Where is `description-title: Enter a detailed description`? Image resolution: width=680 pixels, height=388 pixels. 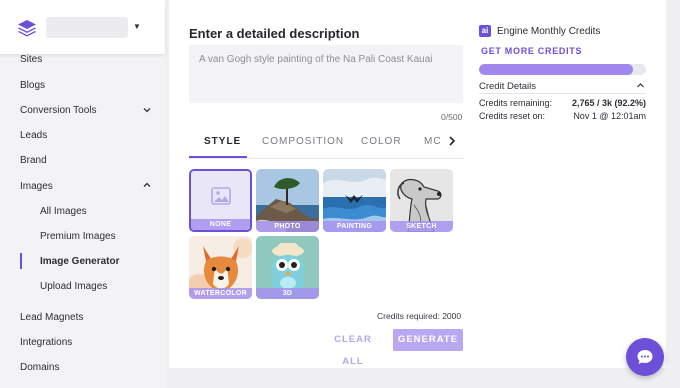
description-title: Enter a detailed description is located at coordinates (274, 33).